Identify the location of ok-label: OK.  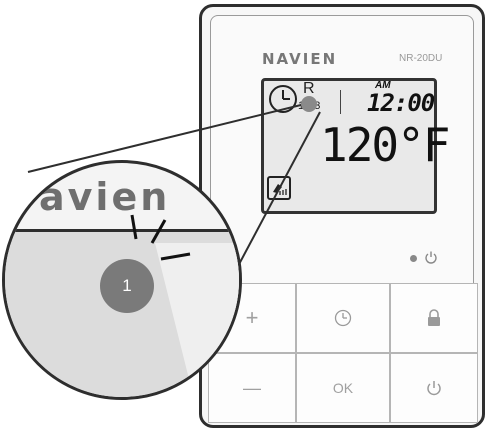
(343, 388).